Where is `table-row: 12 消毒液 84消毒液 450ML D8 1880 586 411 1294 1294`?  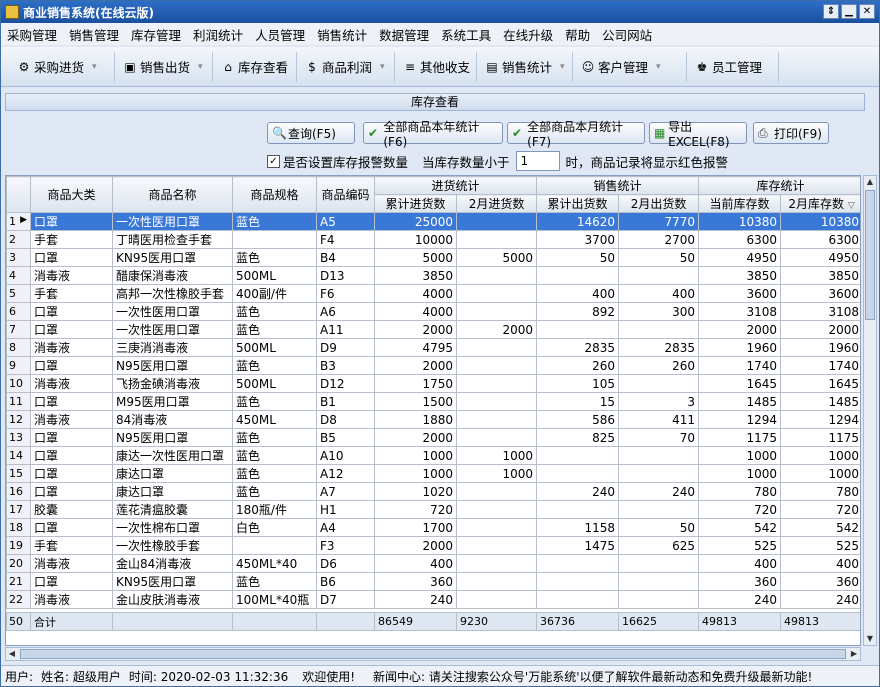 table-row: 12 消毒液 84消毒液 450ML D8 1880 586 411 1294 1294 is located at coordinates (433, 419).